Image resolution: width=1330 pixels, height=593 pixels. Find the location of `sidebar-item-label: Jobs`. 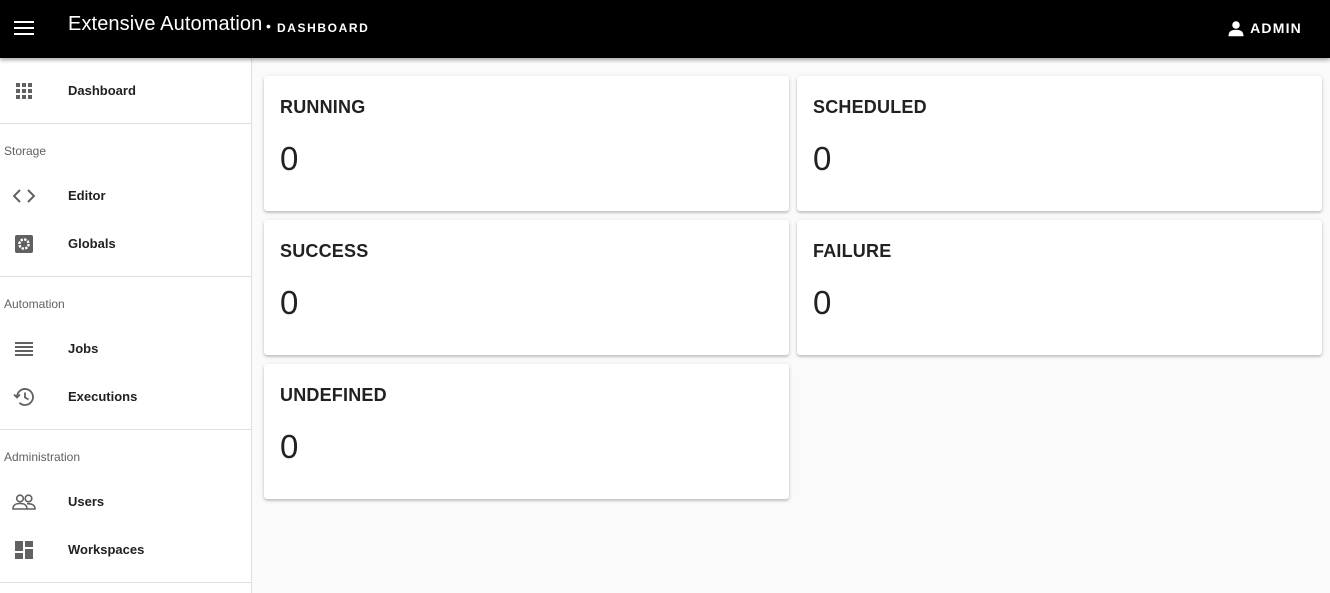

sidebar-item-label: Jobs is located at coordinates (83, 348).